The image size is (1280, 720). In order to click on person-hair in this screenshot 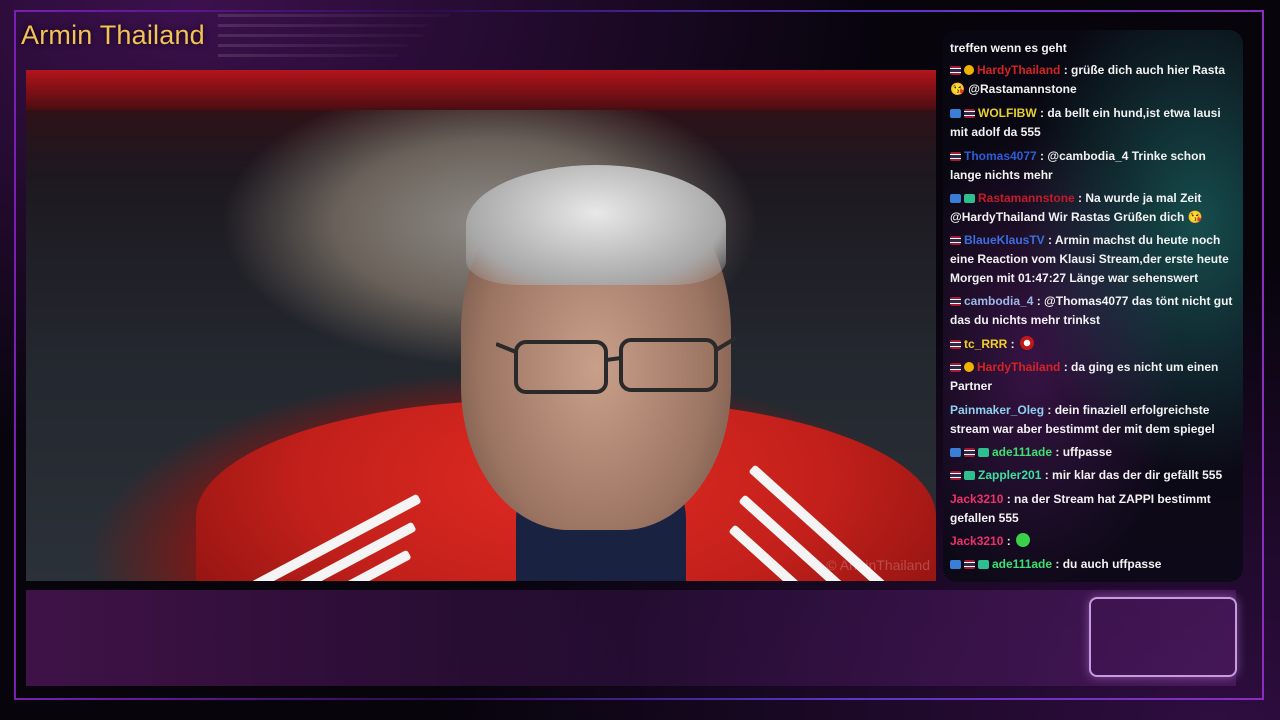, I will do `click(596, 225)`.